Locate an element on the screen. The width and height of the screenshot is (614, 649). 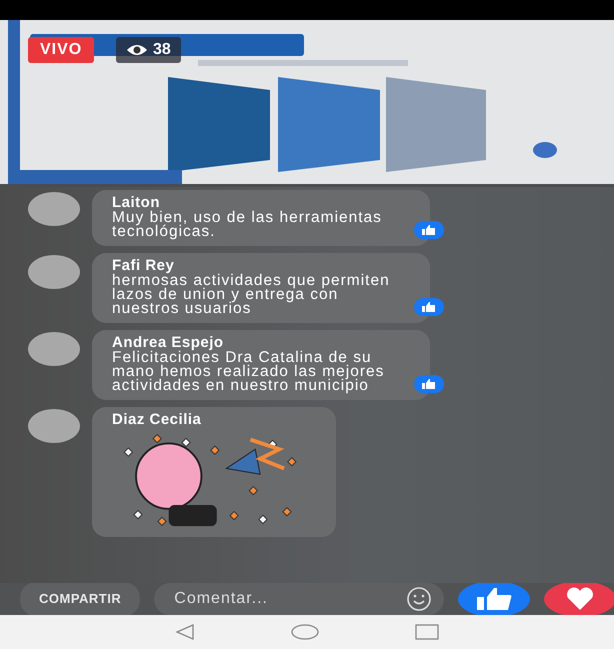
comment-author: Fafi Rey is located at coordinates (260, 265).